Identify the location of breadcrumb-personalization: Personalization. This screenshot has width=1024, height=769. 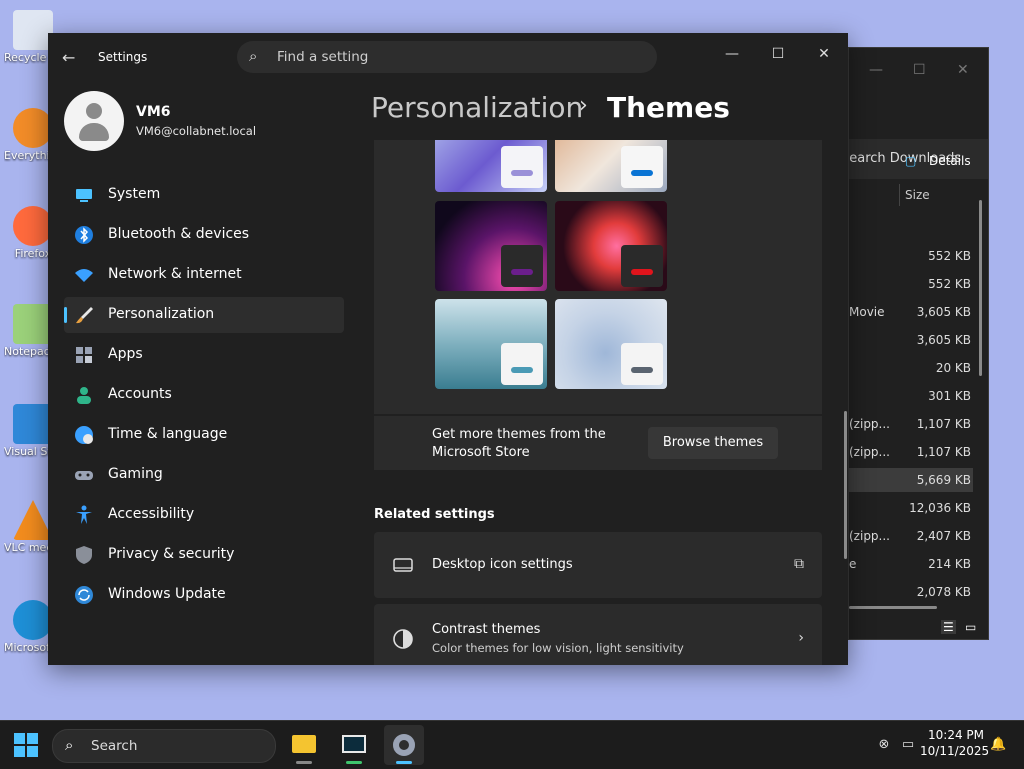
(477, 107).